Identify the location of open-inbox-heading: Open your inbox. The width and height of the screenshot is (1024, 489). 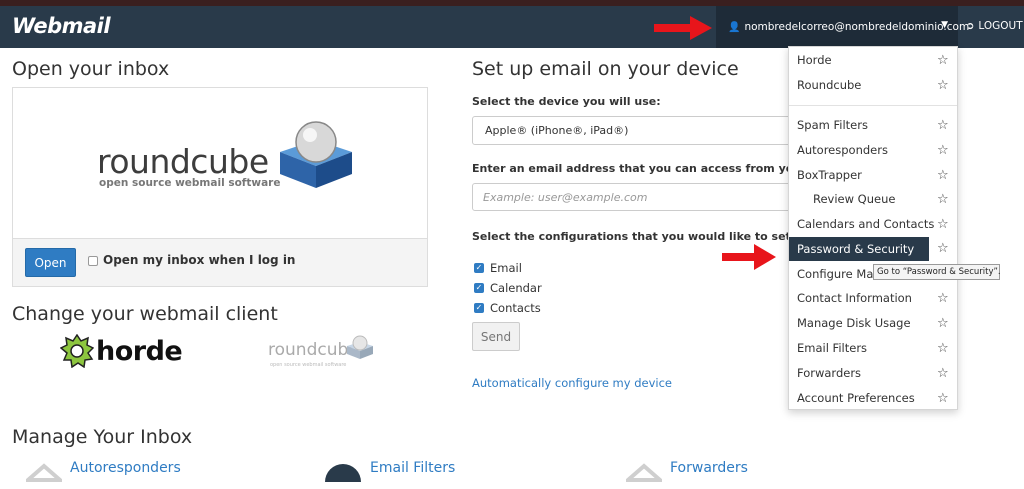
(91, 69).